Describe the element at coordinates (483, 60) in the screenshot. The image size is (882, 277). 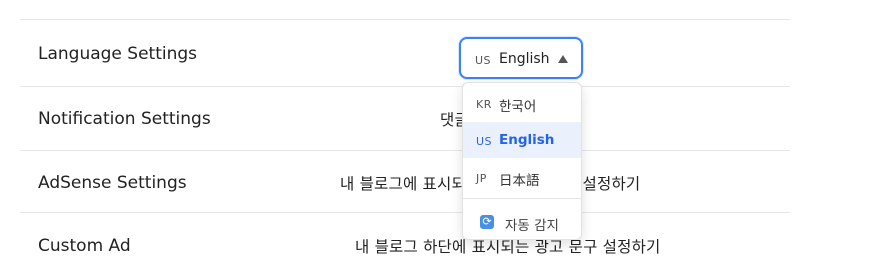
I see `selected-language-code: US` at that location.